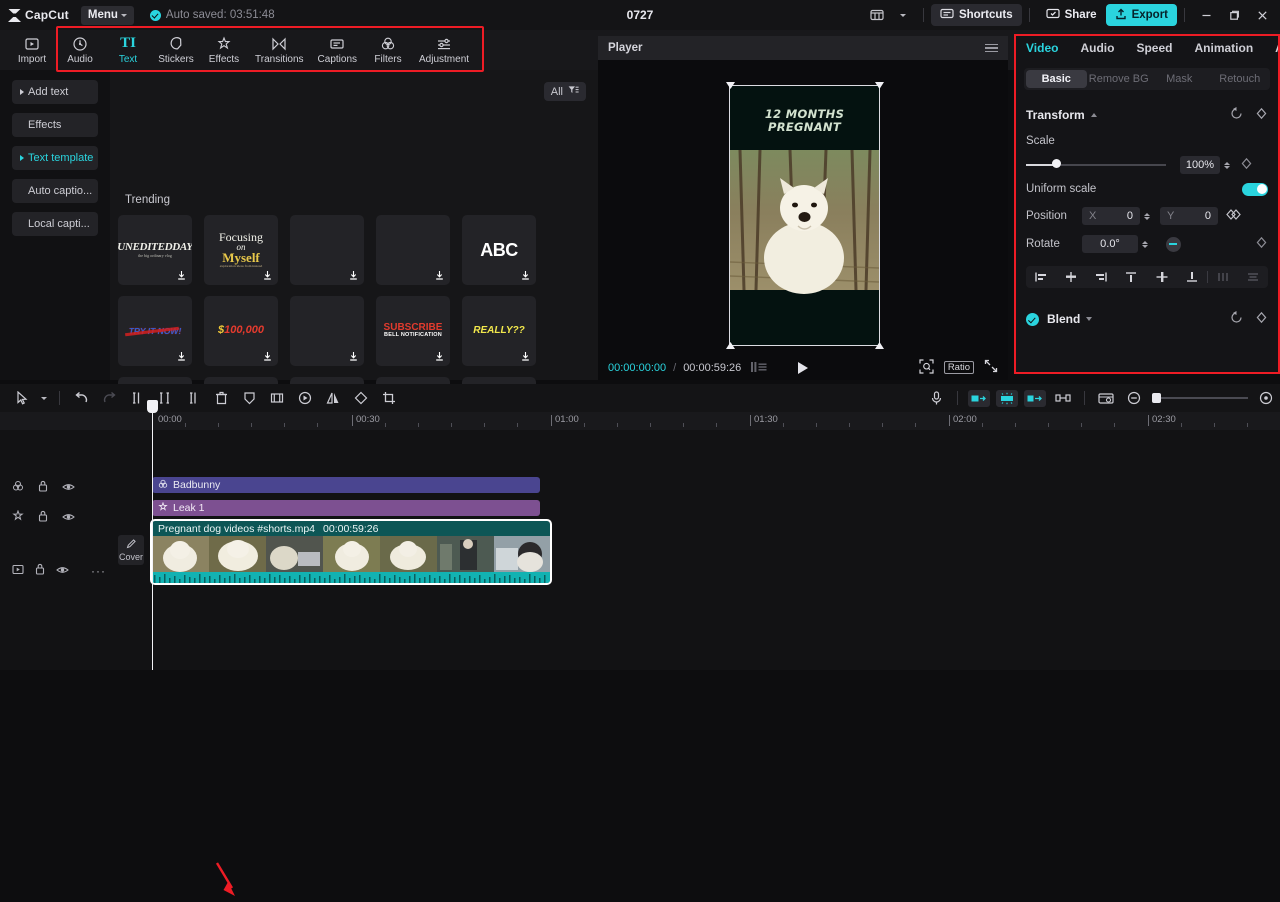 This screenshot has height=902, width=1280. What do you see at coordinates (1255, 189) in the screenshot?
I see `uniform-scale-toggle` at bounding box center [1255, 189].